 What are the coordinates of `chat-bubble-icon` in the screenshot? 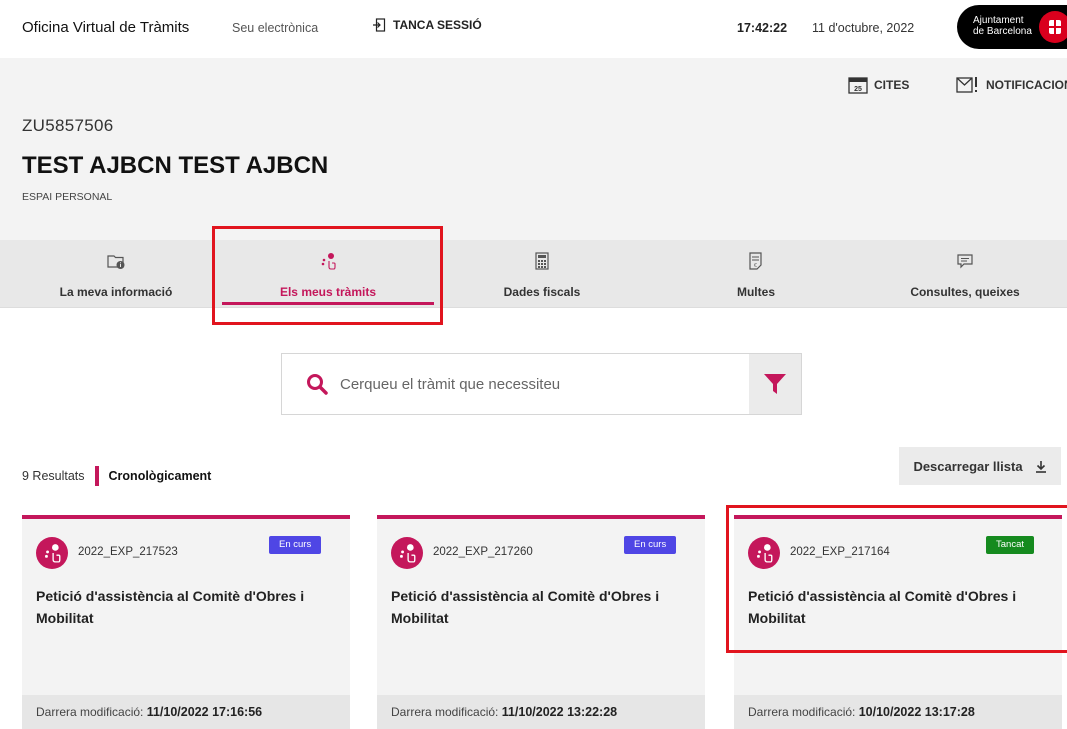 It's located at (965, 261).